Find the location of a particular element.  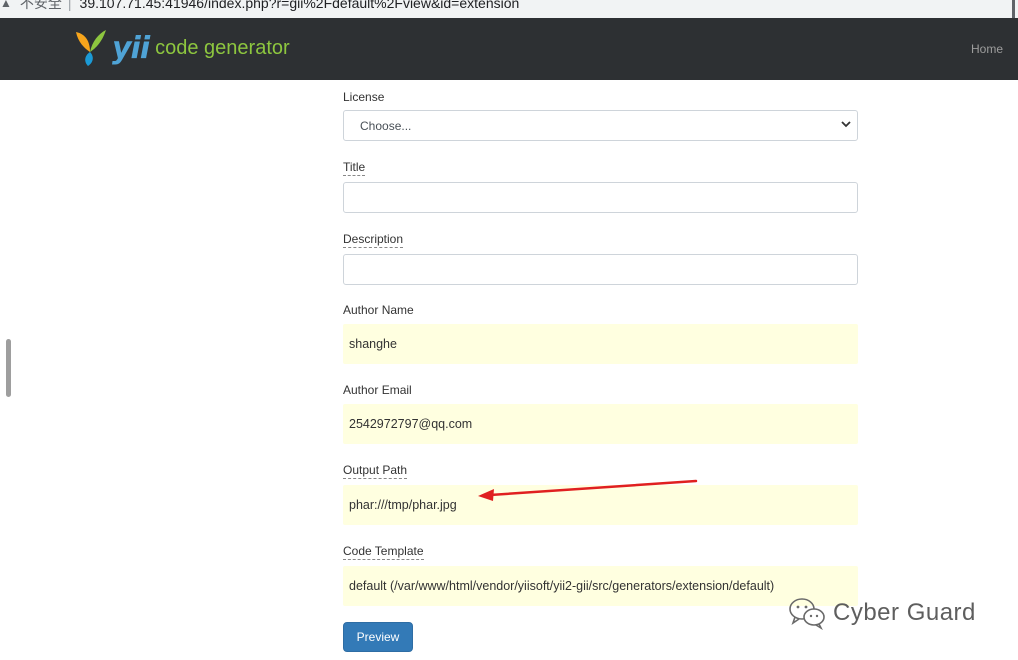

security-label: 不安全 is located at coordinates (40, 5).